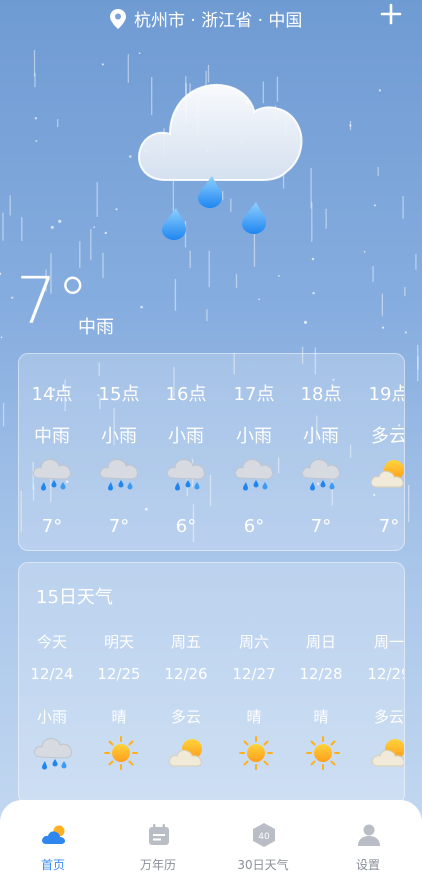 Image resolution: width=422 pixels, height=876 pixels. What do you see at coordinates (254, 674) in the screenshot?
I see `day-date: 12/27` at bounding box center [254, 674].